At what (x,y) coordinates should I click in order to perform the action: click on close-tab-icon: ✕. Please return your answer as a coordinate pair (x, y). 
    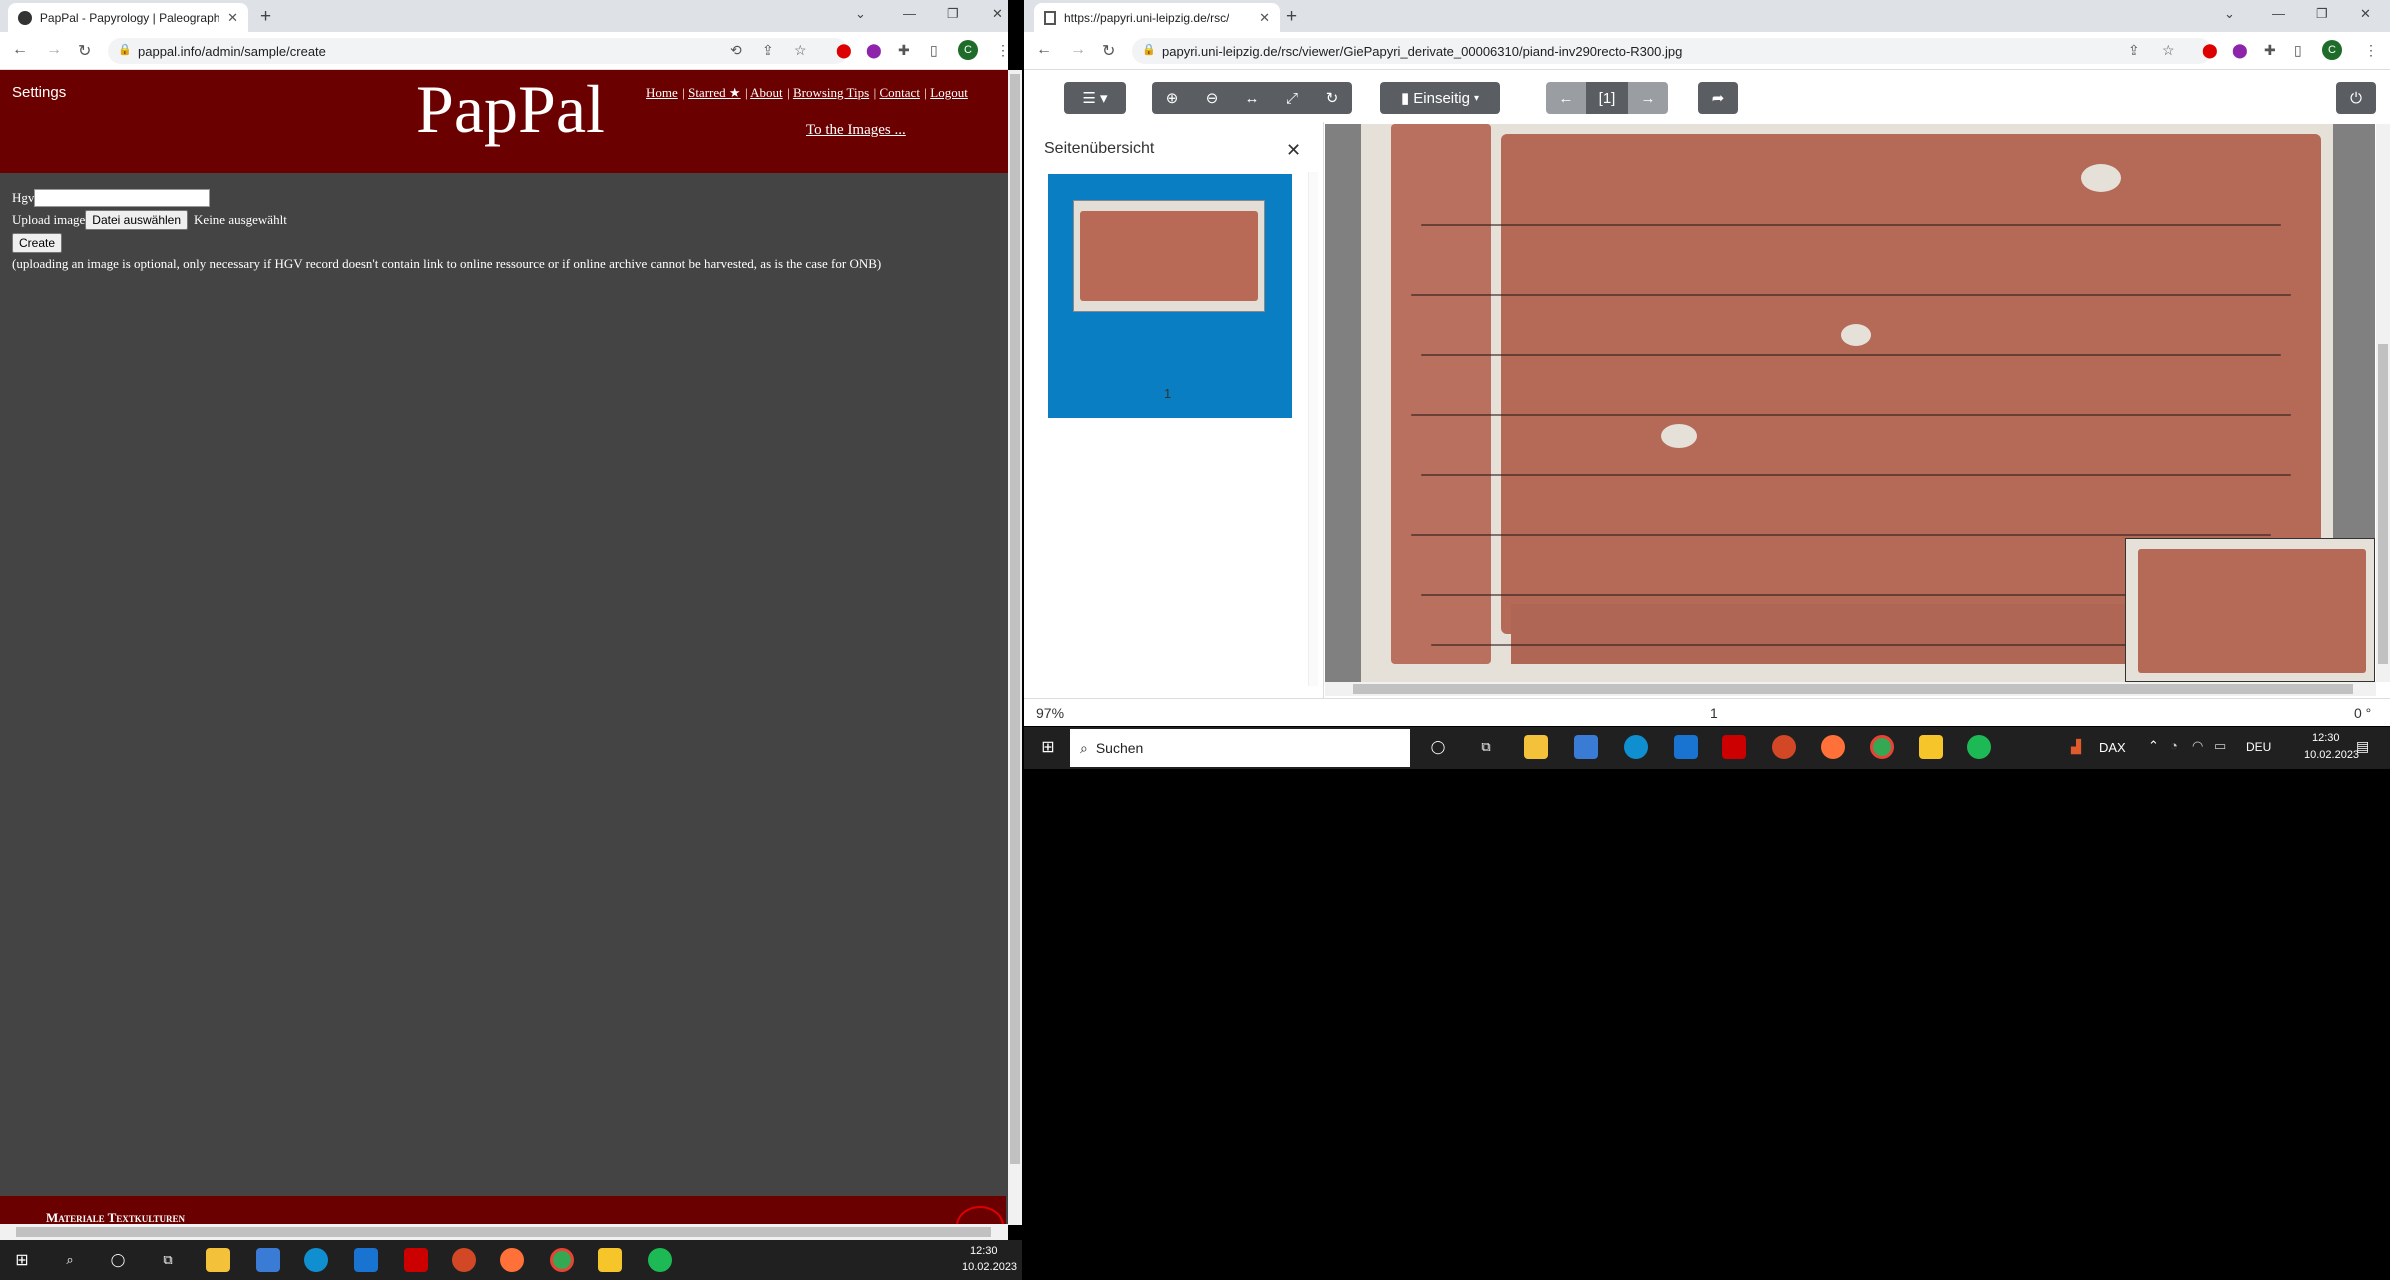
    Looking at the image, I should click on (232, 18).